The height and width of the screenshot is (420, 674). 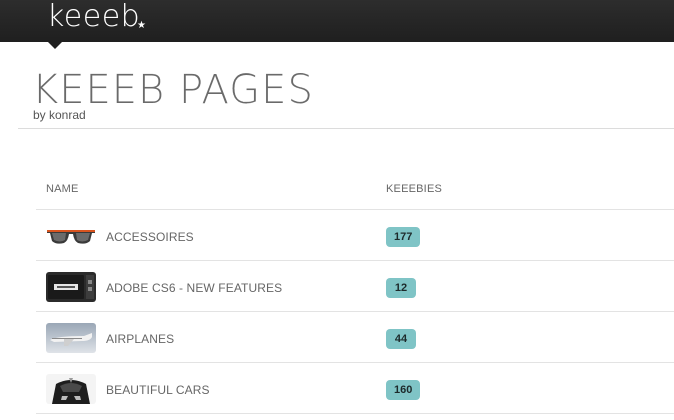 I want to click on row-label: BEAUTIFUL CARS, so click(x=158, y=390).